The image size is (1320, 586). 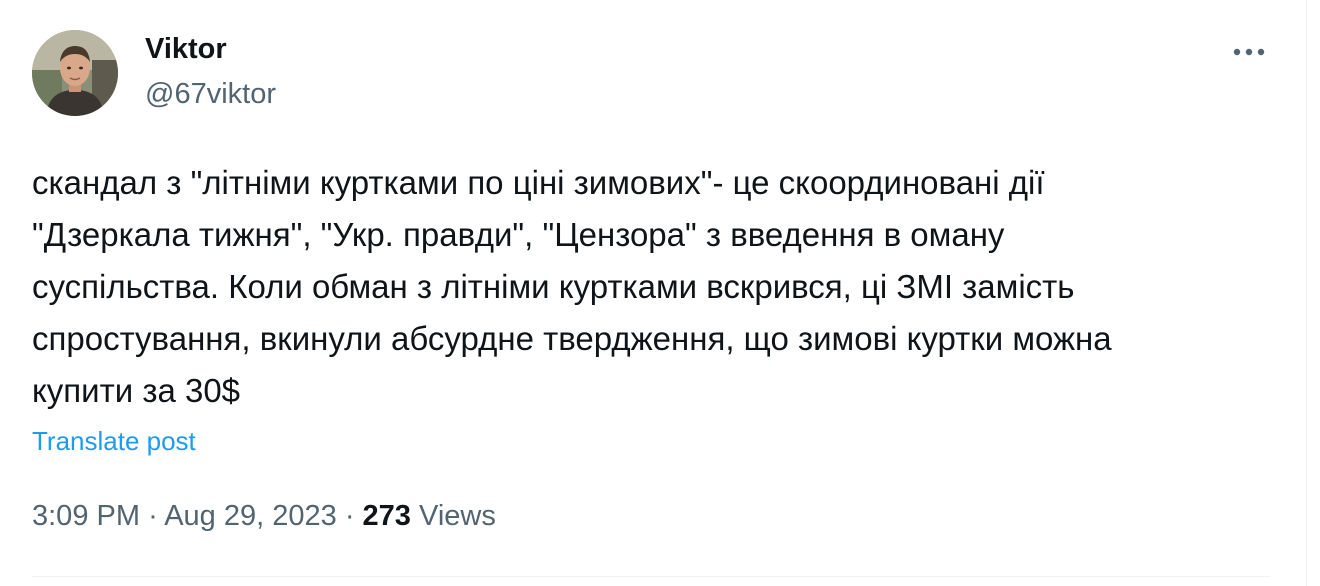 I want to click on views-count: 273, so click(x=386, y=516).